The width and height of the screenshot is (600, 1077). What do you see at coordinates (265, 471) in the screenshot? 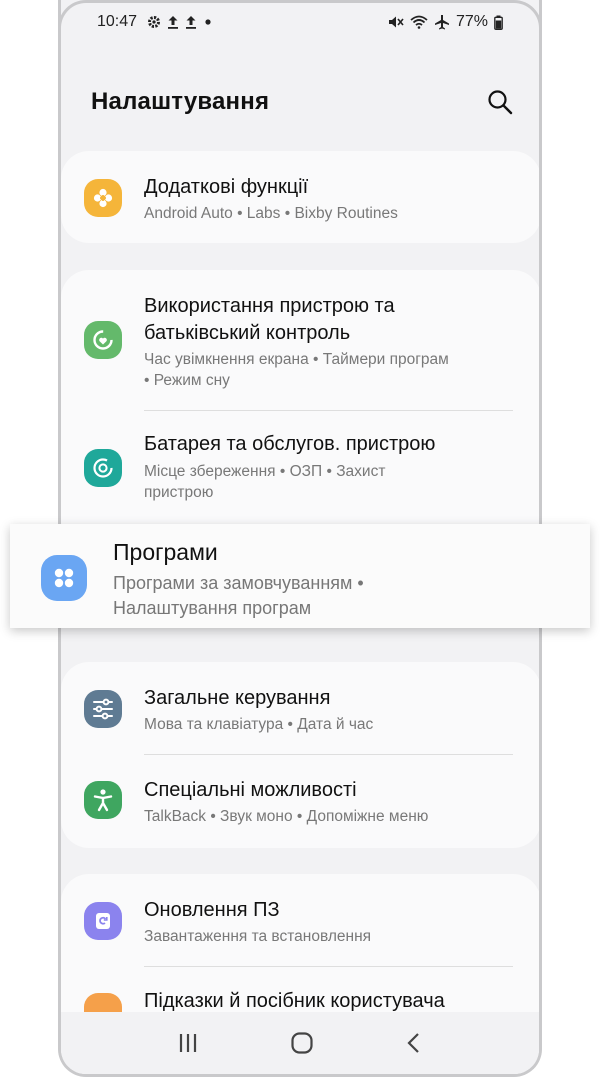
I see `item-subtitle-line1: Місце збереження • ОЗП • Захист` at bounding box center [265, 471].